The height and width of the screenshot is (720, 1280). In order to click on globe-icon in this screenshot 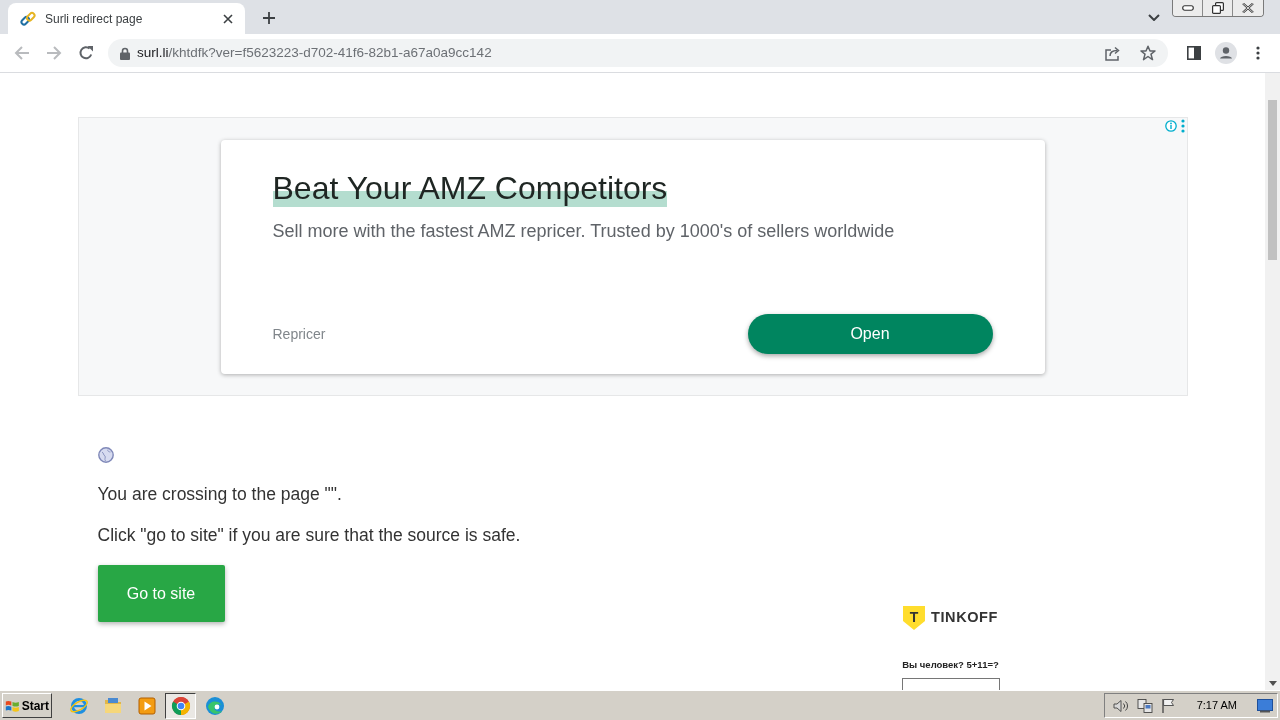, I will do `click(105, 454)`.